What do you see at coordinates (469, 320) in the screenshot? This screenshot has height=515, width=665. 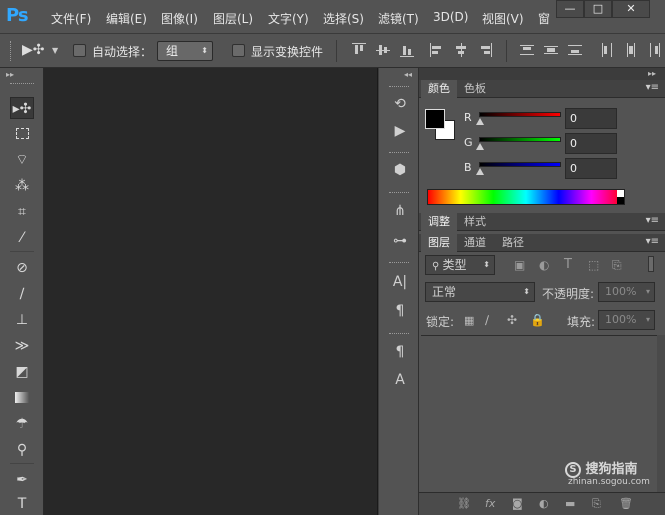 I see `lock-transparent-icon: ▦` at bounding box center [469, 320].